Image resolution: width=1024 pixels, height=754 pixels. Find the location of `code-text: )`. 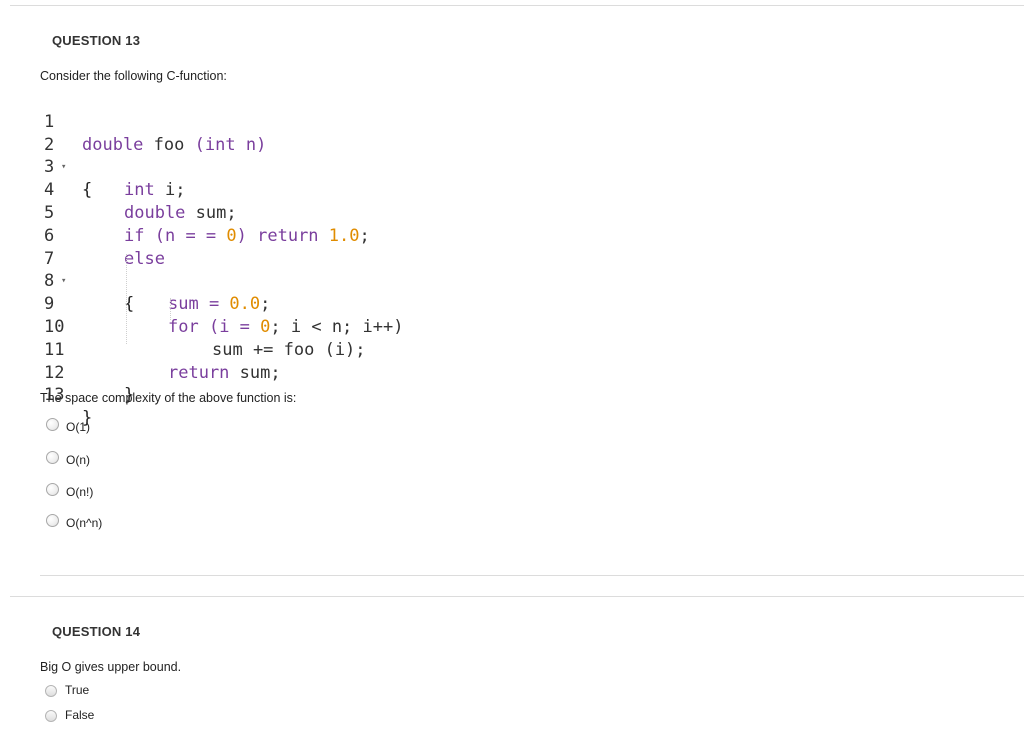

code-text: ) is located at coordinates (247, 236).